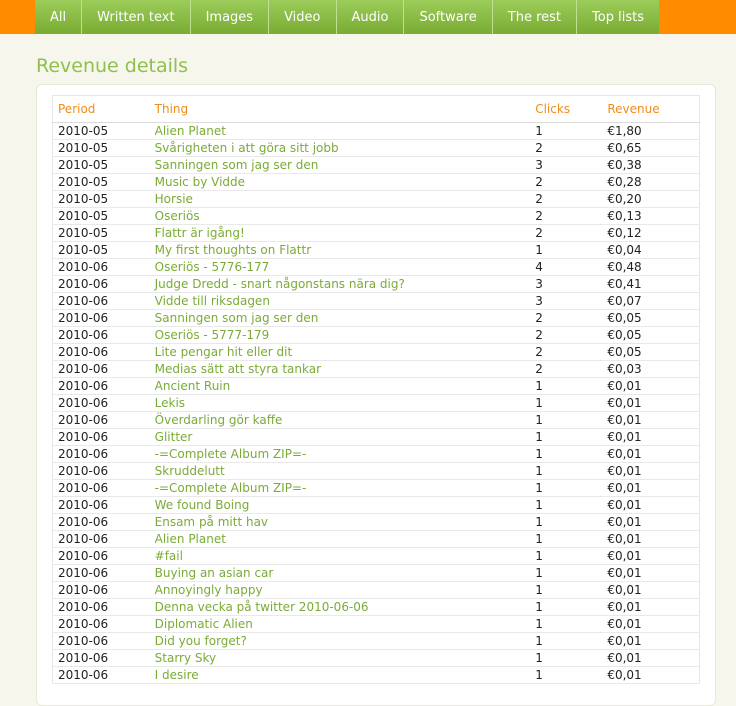 Image resolution: width=736 pixels, height=706 pixels. I want to click on thing-link: #fail, so click(340, 556).